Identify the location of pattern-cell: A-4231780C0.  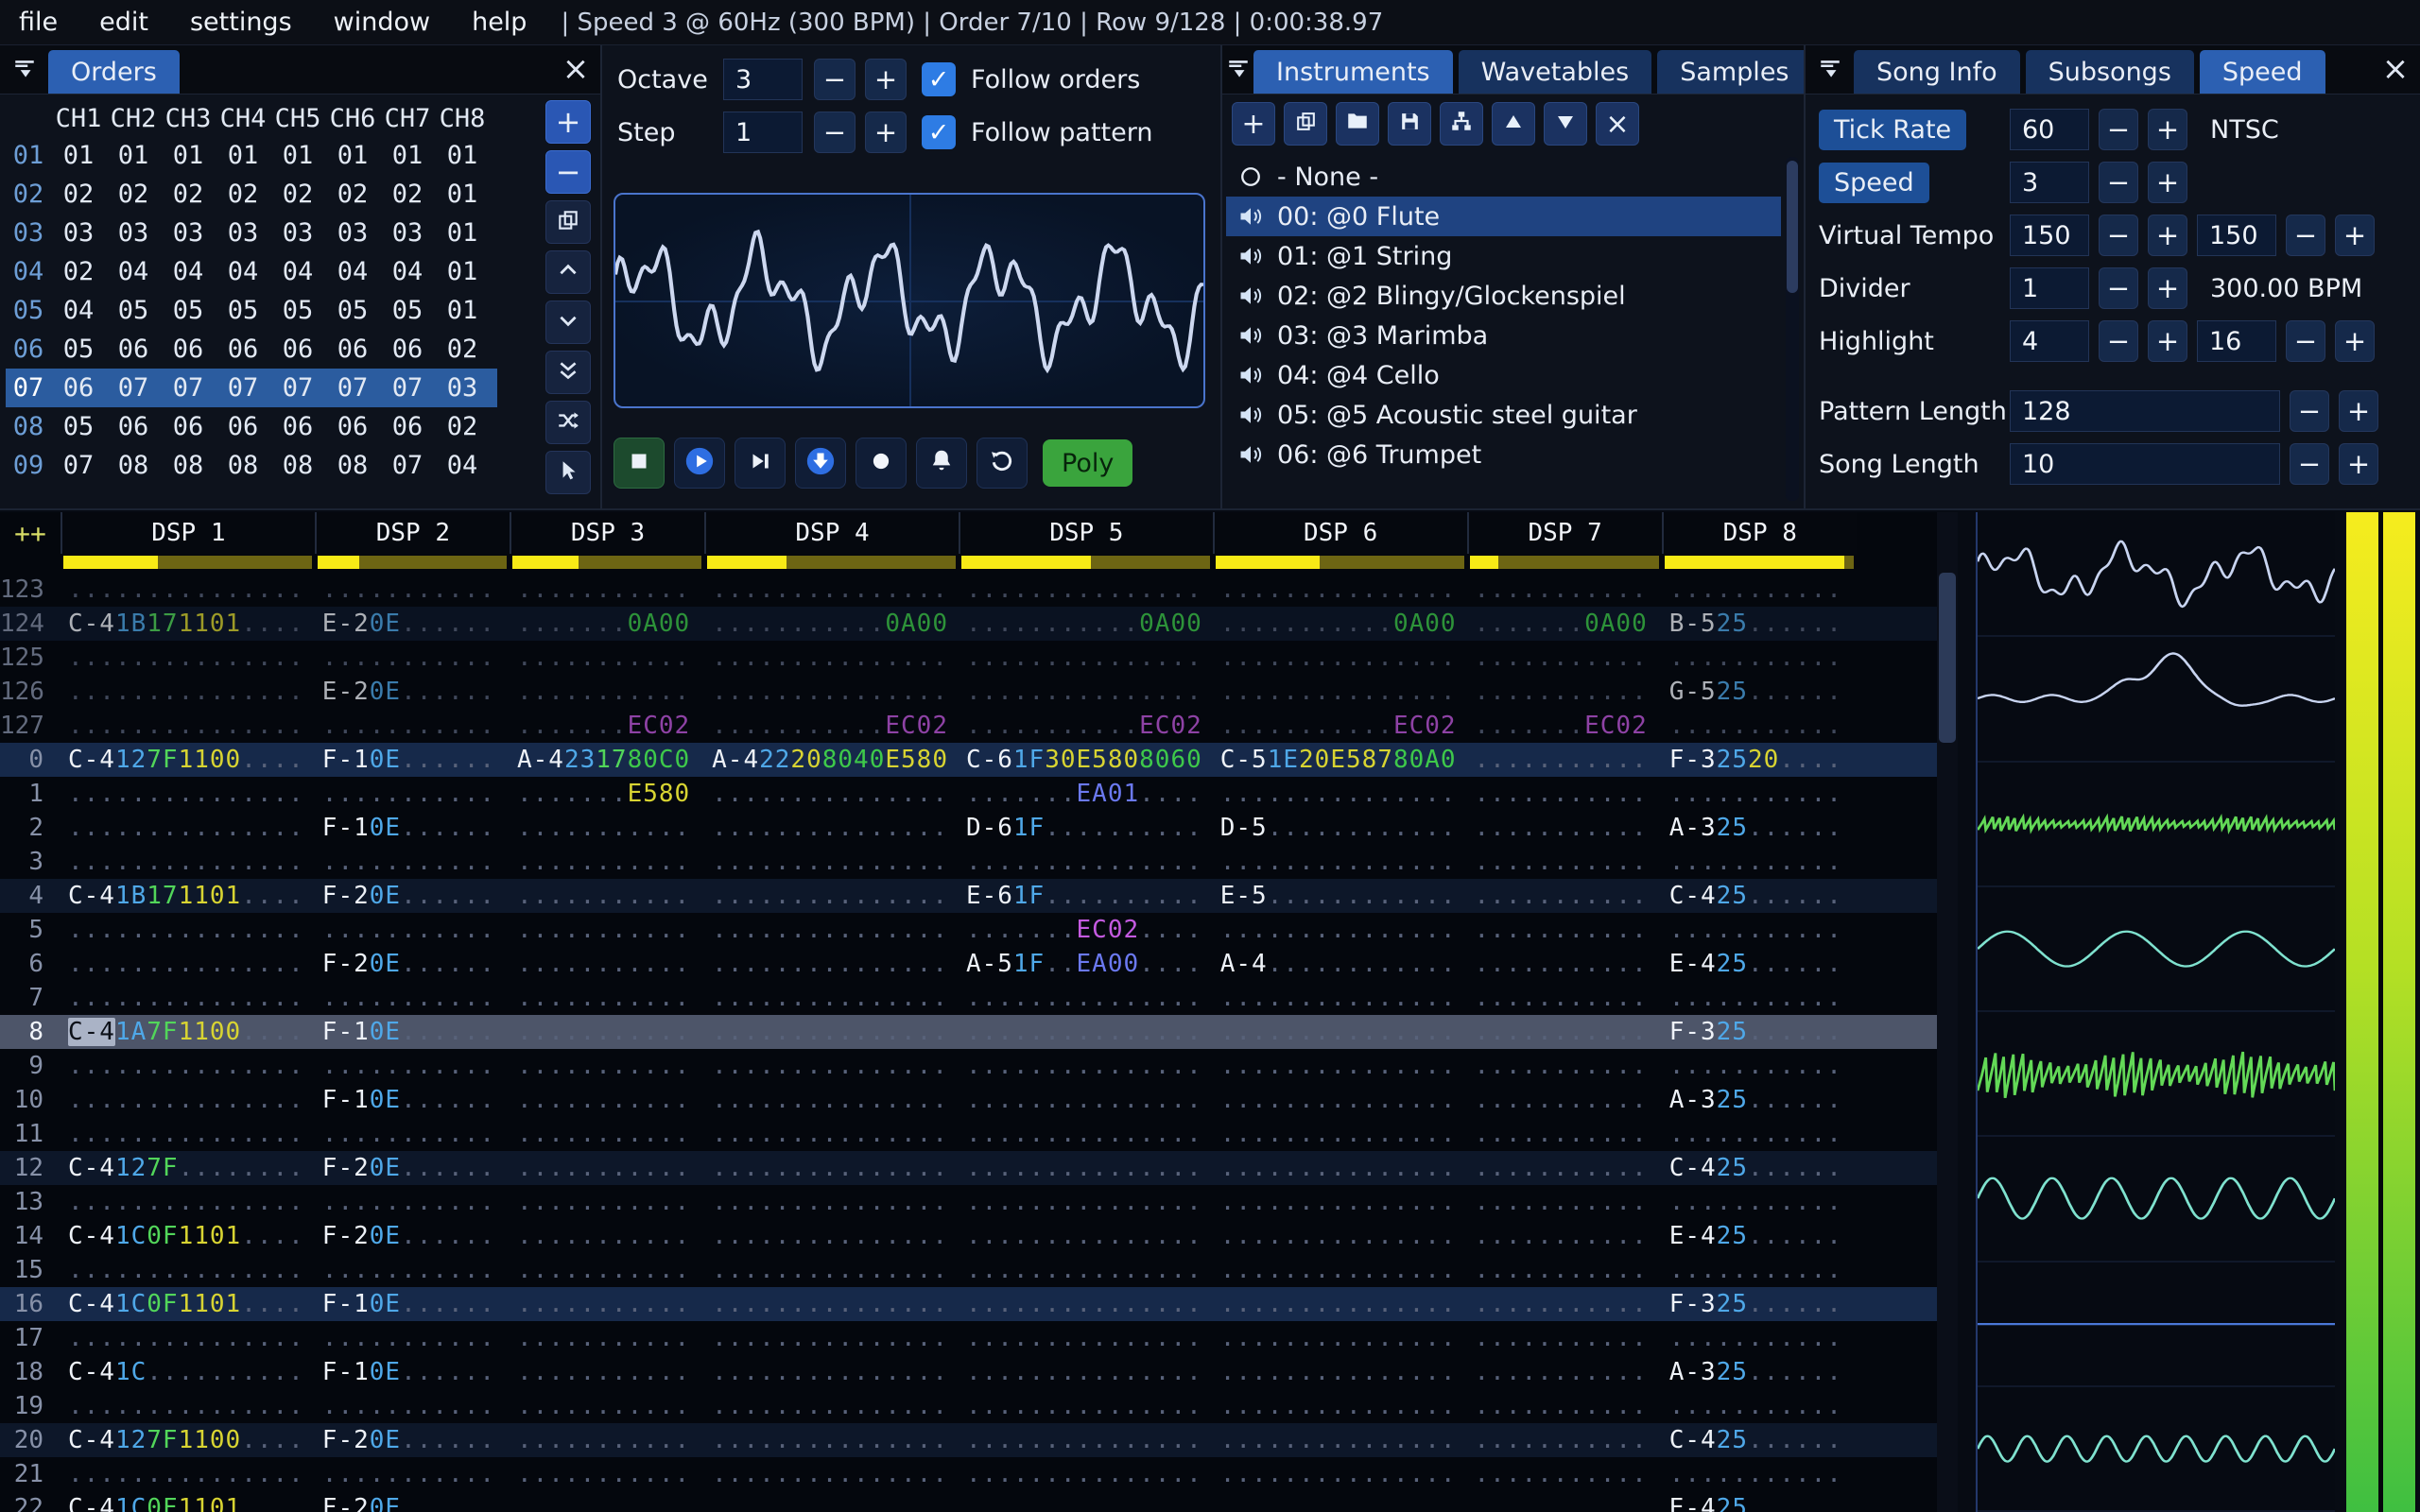
(607, 760).